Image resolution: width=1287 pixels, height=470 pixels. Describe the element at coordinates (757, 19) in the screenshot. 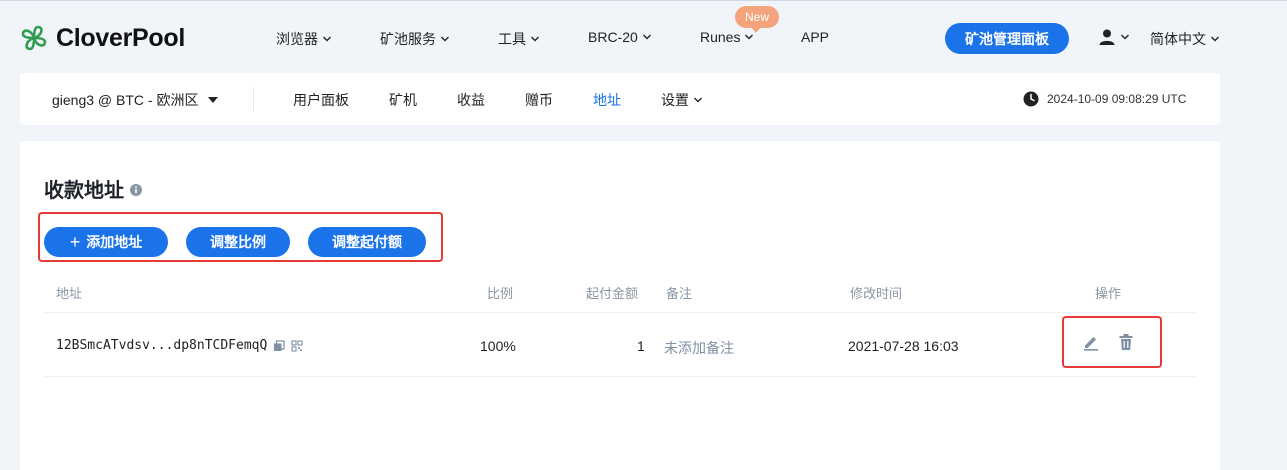

I see `new-badge: New` at that location.